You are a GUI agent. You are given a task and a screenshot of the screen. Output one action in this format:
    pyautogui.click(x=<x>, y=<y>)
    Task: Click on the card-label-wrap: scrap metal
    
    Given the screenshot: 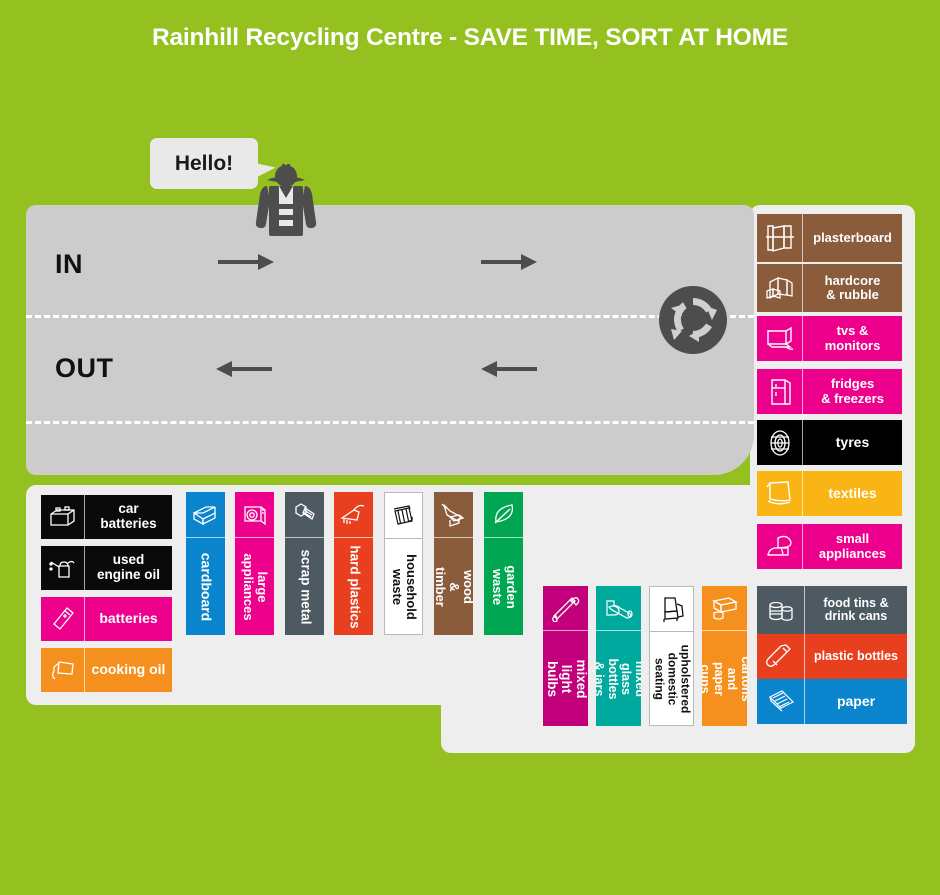 What is the action you would take?
    pyautogui.click(x=304, y=586)
    